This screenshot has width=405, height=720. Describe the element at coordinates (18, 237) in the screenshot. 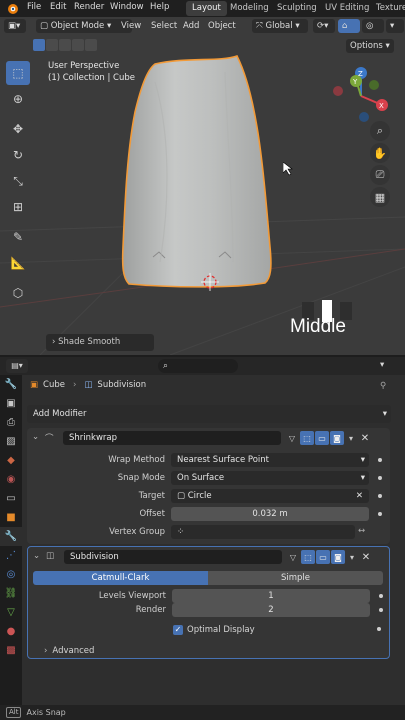

I see `annotate-icon: ✎` at that location.